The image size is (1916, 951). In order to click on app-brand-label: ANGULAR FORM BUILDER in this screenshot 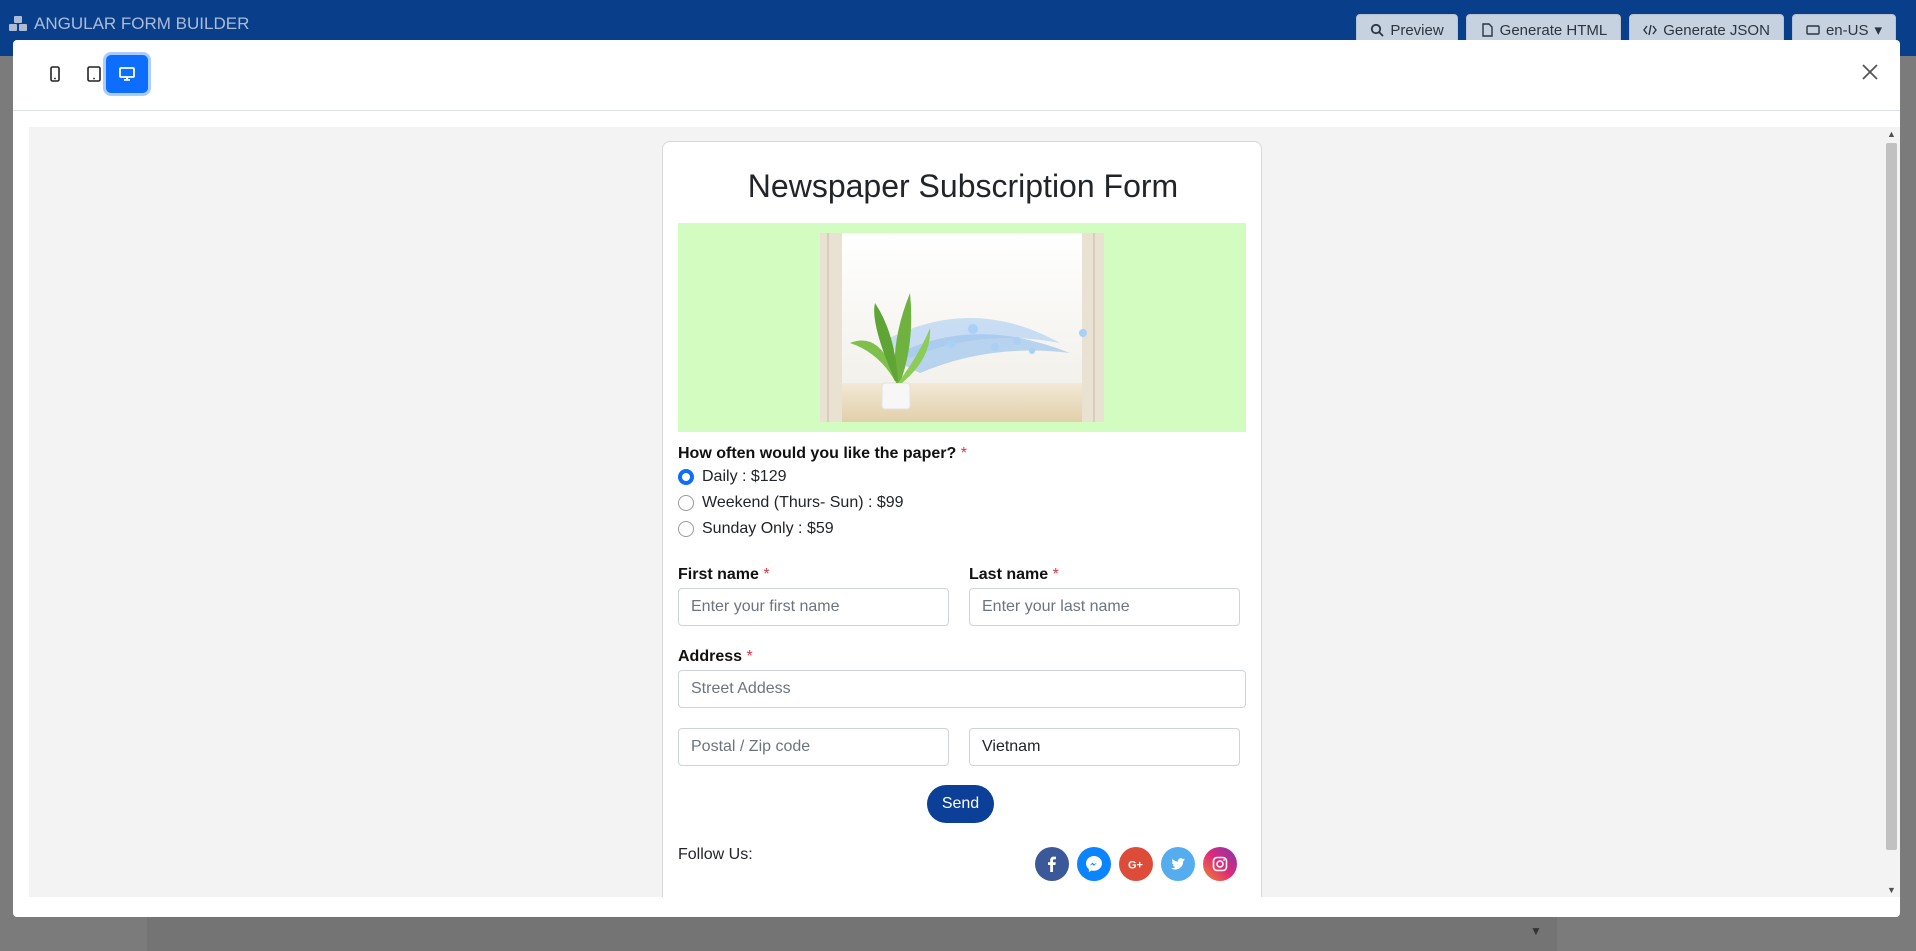, I will do `click(142, 23)`.